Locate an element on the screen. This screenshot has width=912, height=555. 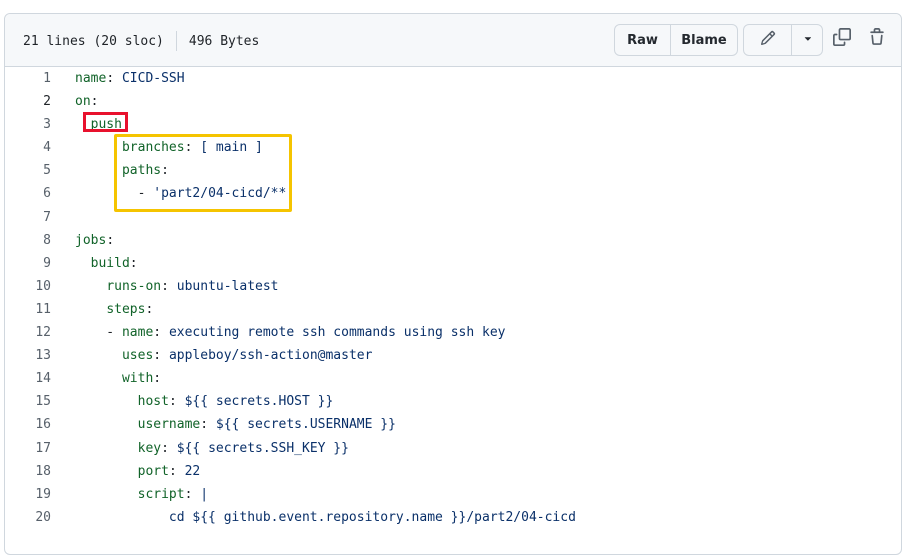
code-text: runs-on: ubuntu-latest is located at coordinates (192, 286).